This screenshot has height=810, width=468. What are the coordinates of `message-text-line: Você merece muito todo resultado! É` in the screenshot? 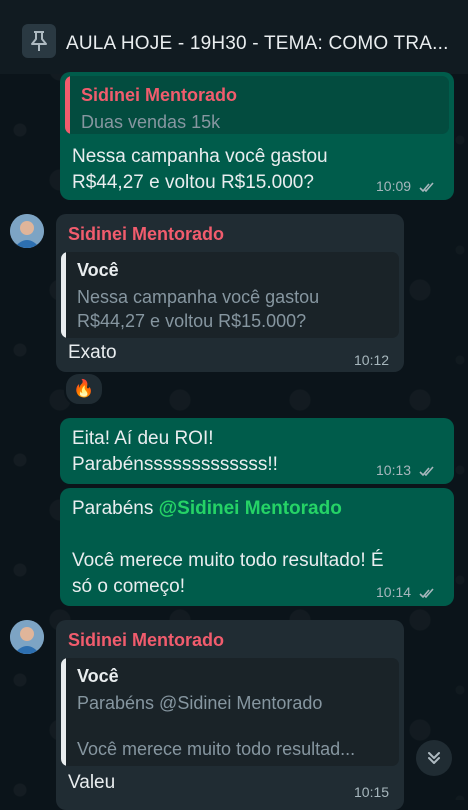 It's located at (228, 560).